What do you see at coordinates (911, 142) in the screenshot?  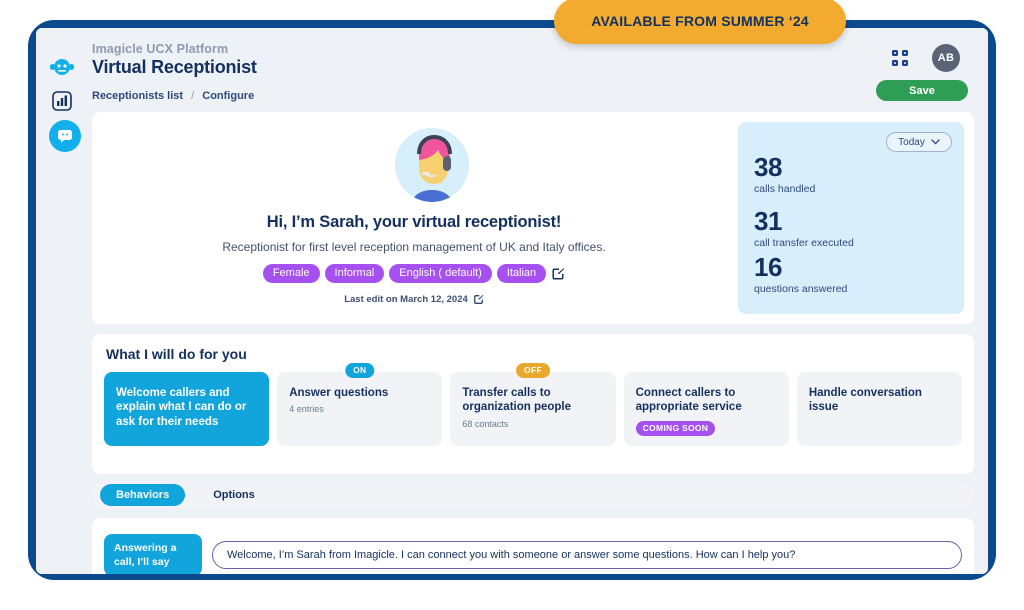 I see `period-filter-label: Today` at bounding box center [911, 142].